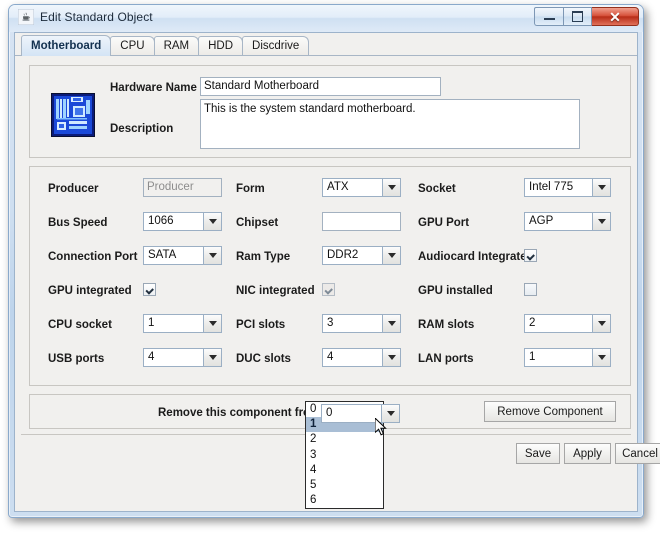 The width and height of the screenshot is (660, 533). I want to click on ram-slots-combo: 2, so click(567, 323).